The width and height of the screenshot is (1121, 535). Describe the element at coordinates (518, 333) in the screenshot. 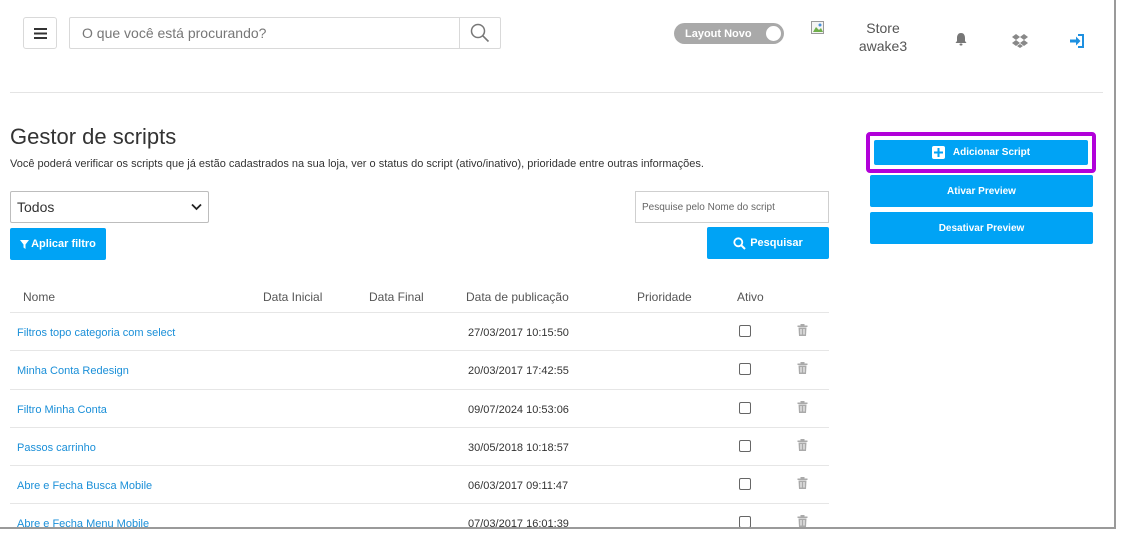

I see `publish-date: 27/03/2017 10:15:50` at that location.